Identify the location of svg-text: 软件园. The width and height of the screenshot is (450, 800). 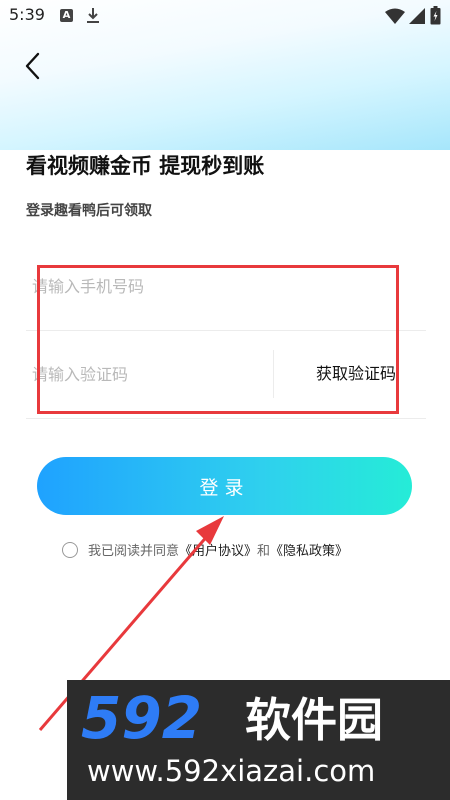
(314, 720).